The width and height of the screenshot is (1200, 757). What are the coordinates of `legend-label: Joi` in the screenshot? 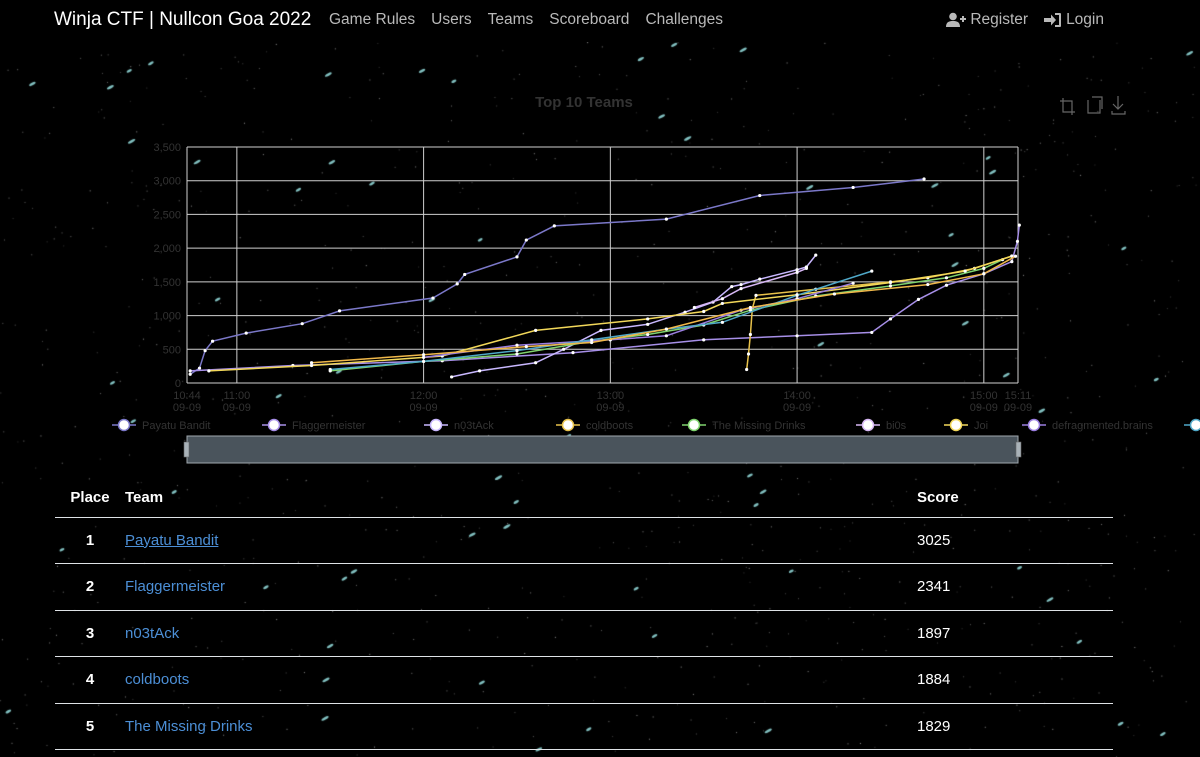 It's located at (981, 426).